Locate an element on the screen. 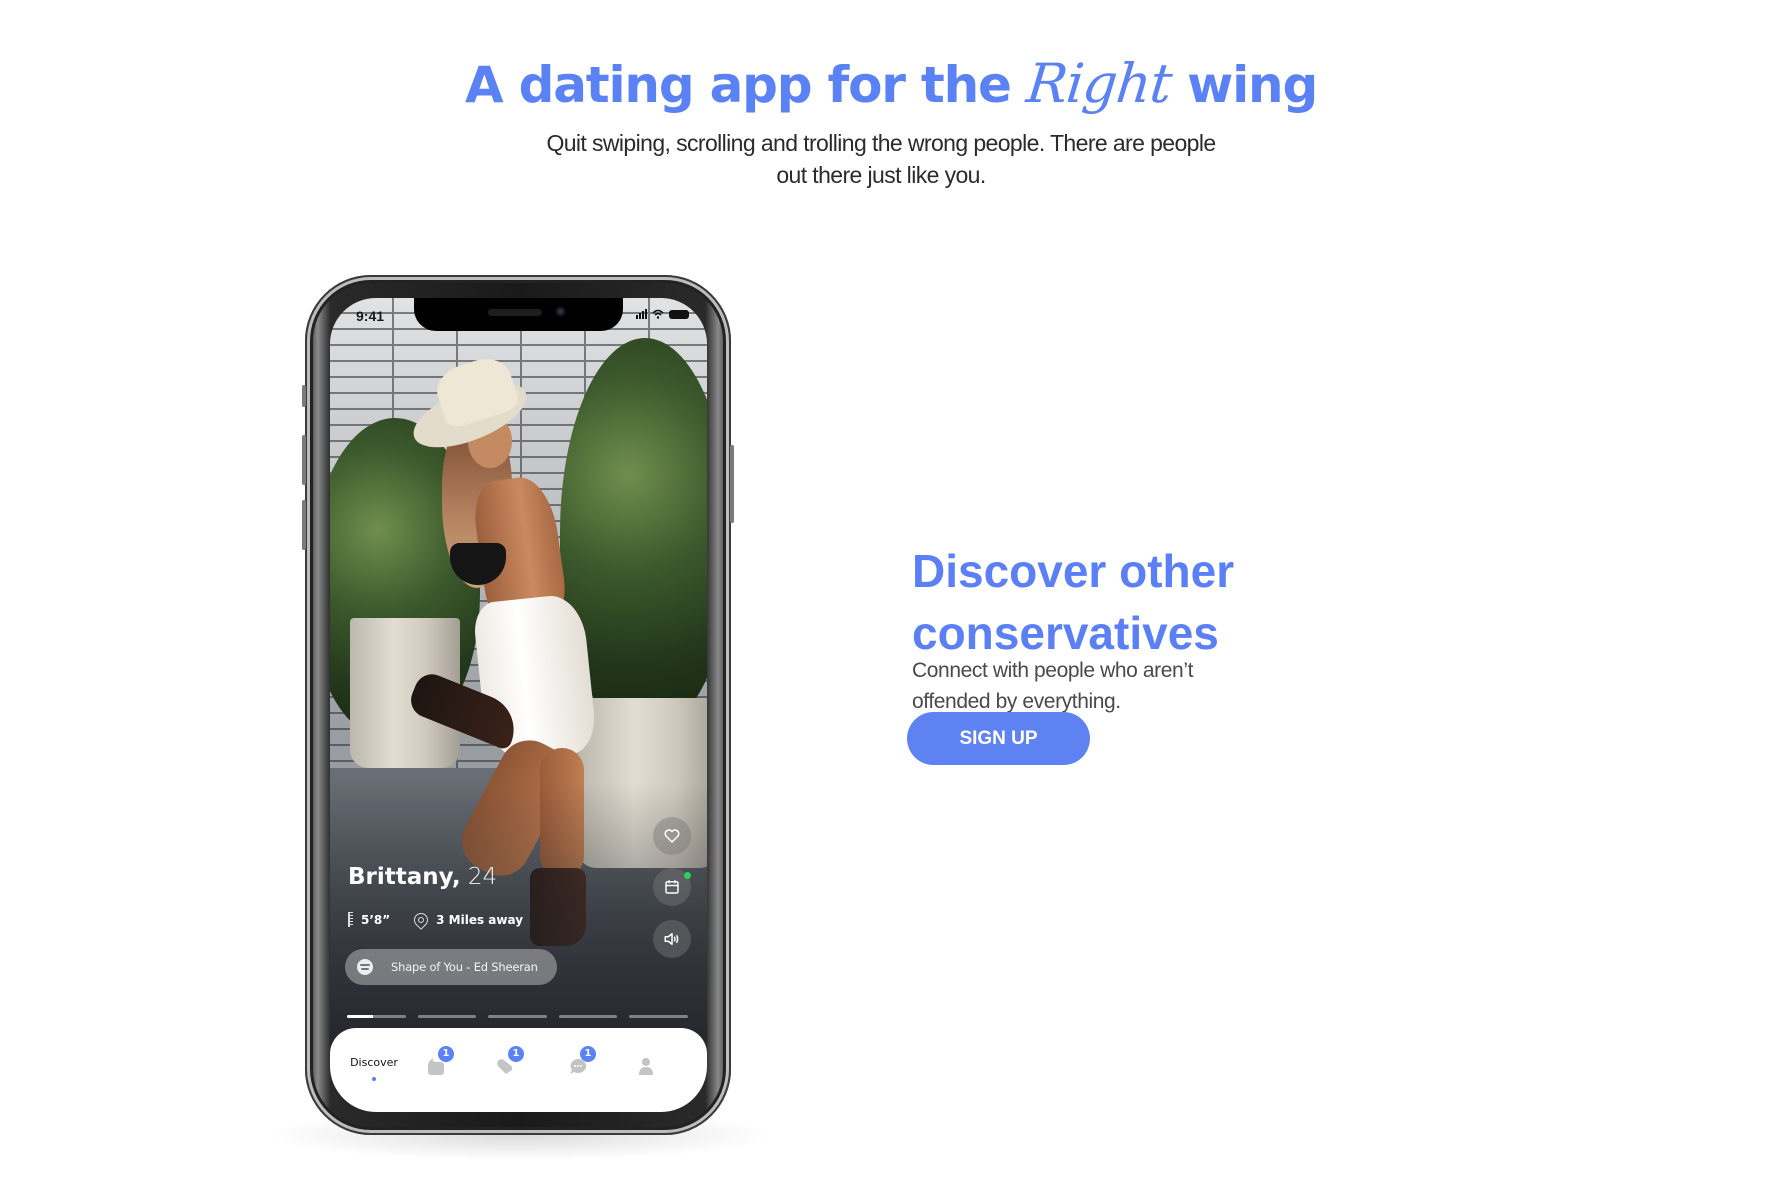 This screenshot has width=1782, height=1202. audio-button is located at coordinates (672, 939).